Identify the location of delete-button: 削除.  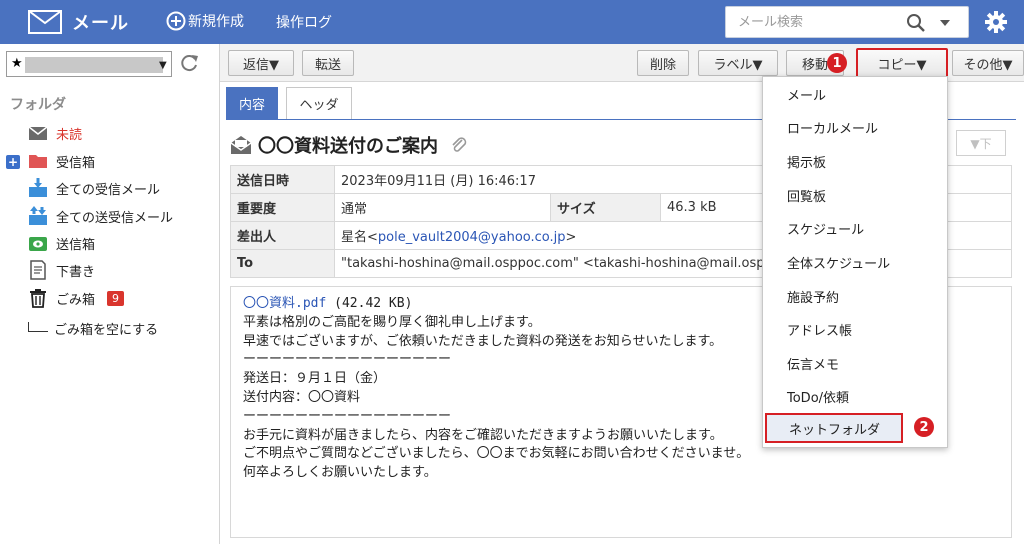
(663, 63).